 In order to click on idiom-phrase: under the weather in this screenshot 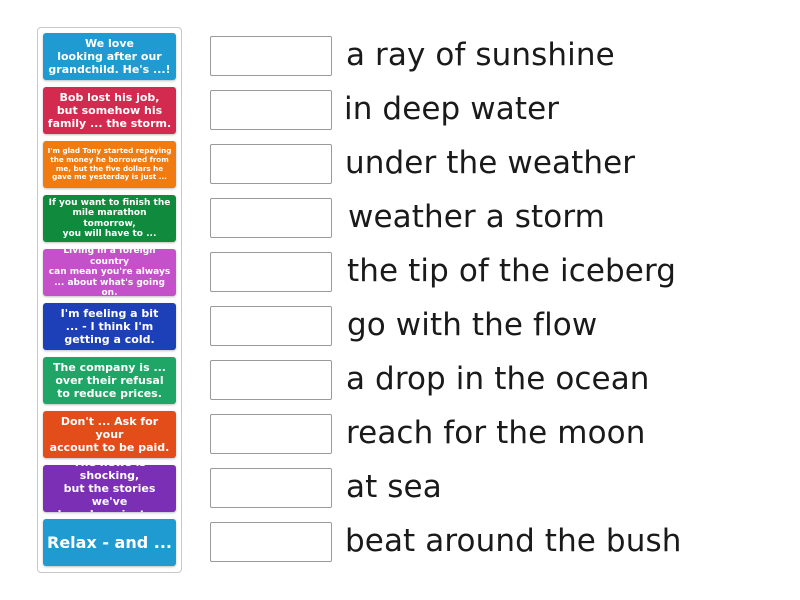, I will do `click(490, 163)`.